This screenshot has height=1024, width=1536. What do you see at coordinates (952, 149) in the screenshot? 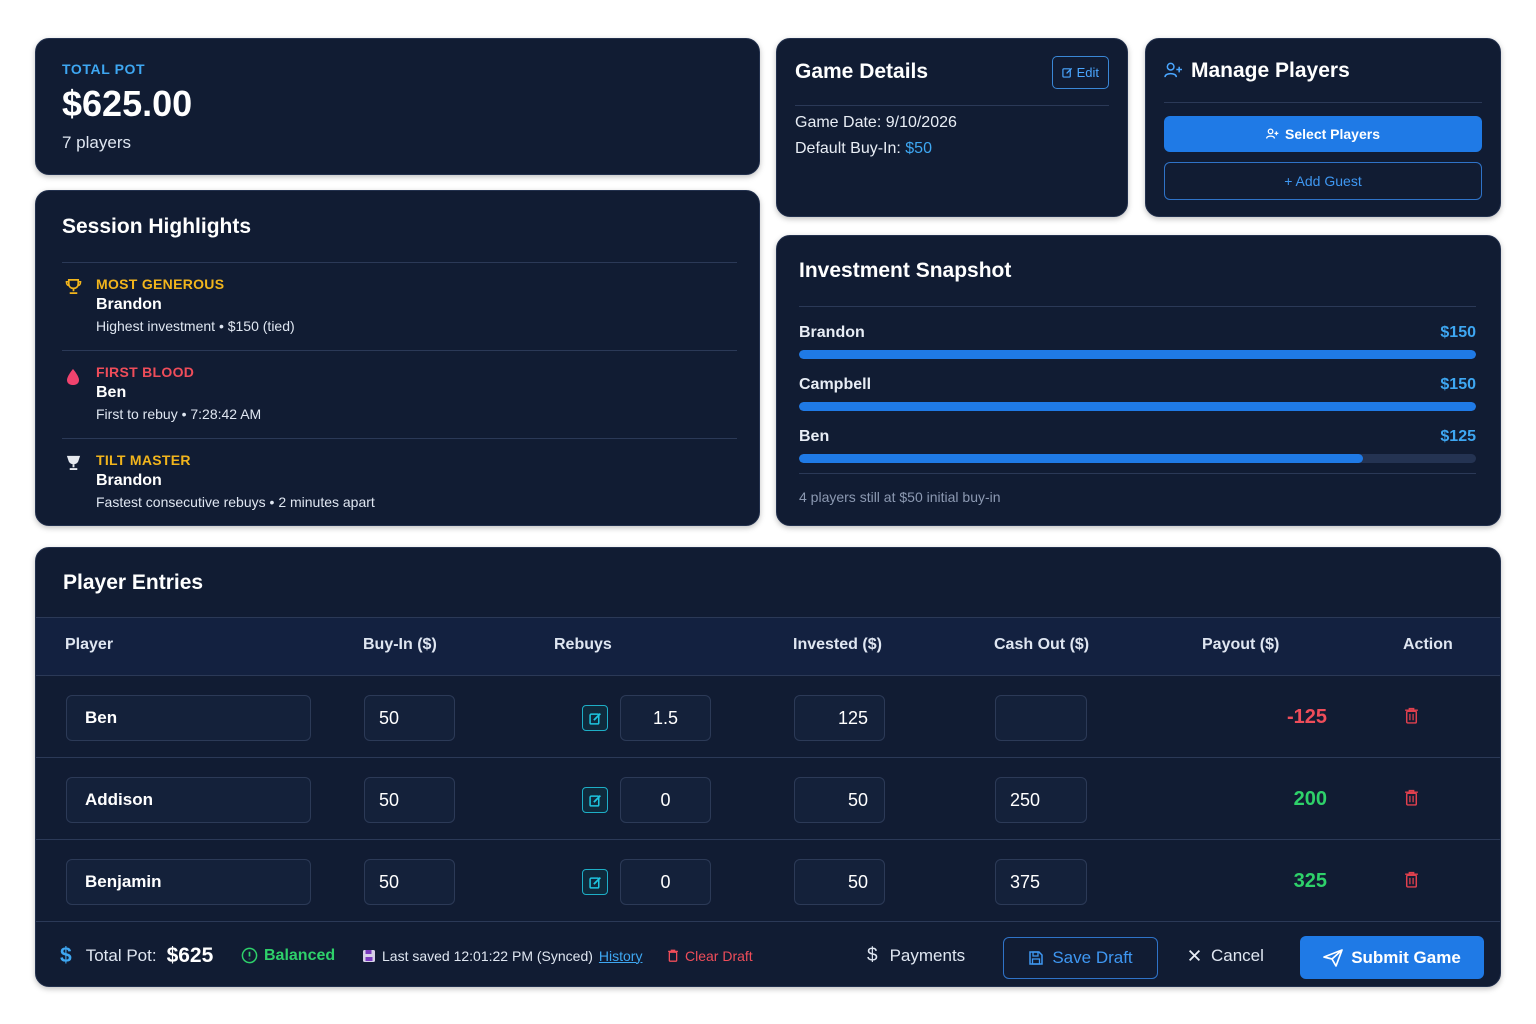
I see `default-buyin: Default Buy-In: $50` at bounding box center [952, 149].